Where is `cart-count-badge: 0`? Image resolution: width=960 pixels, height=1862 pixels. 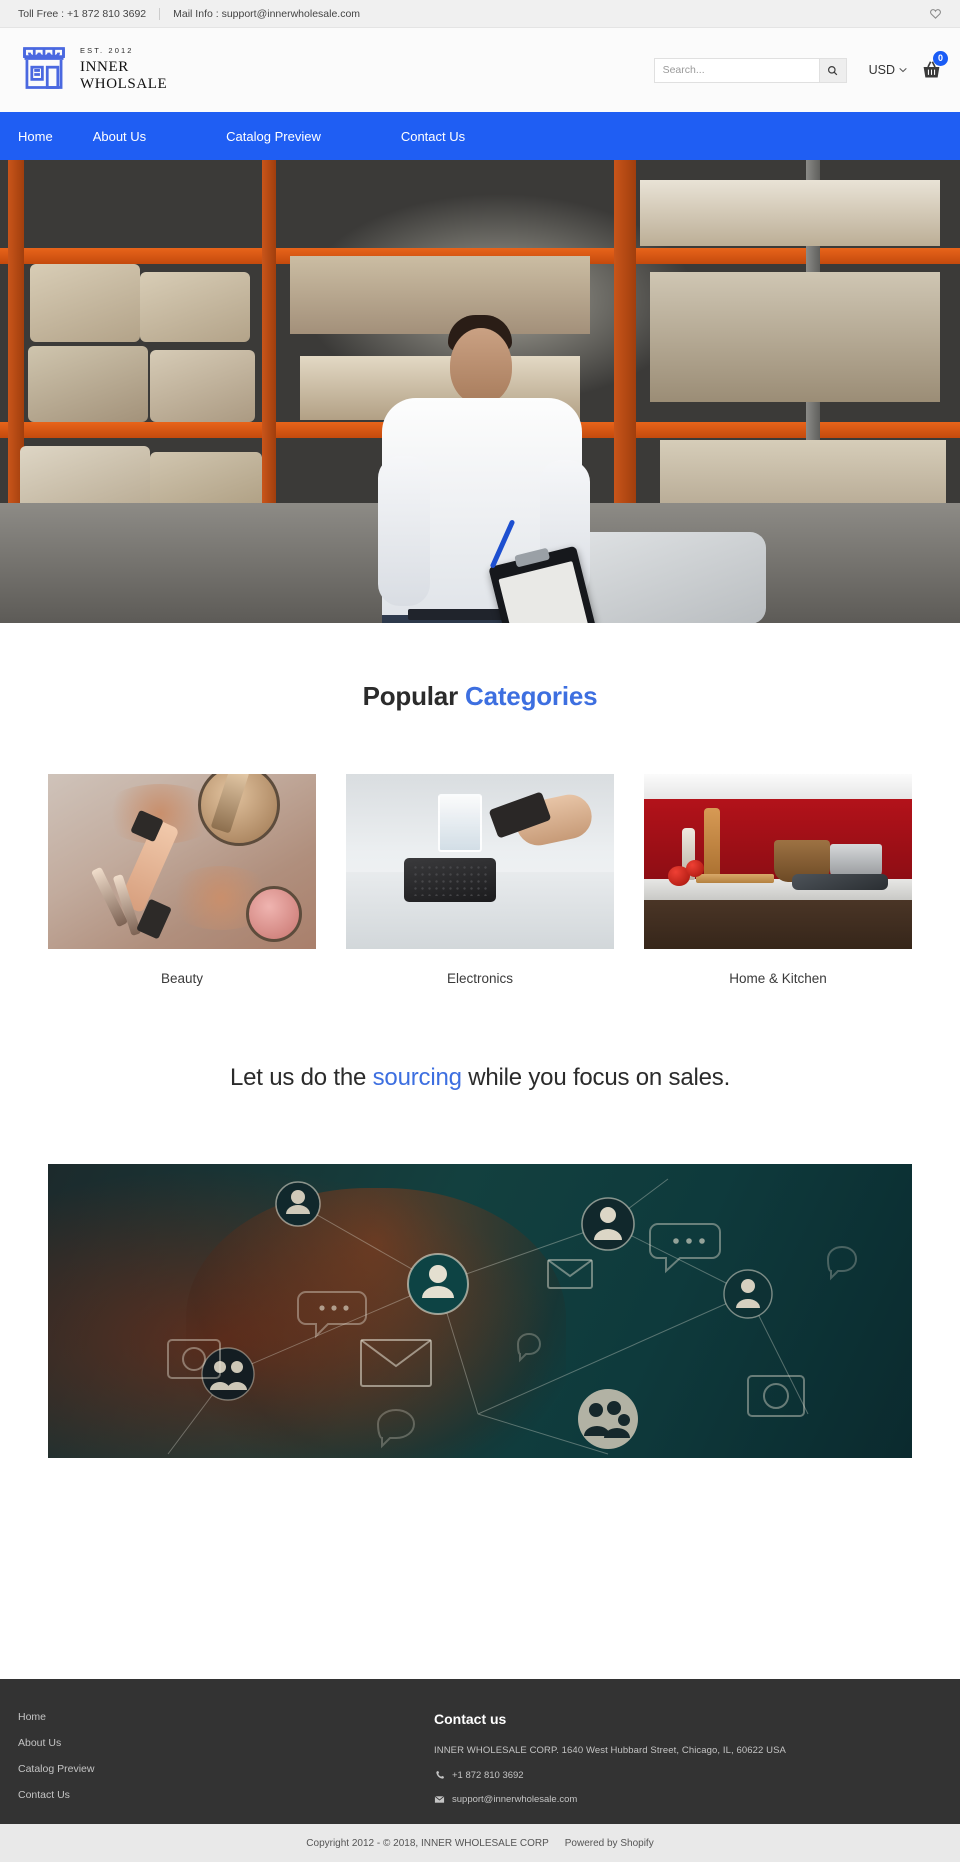 cart-count-badge: 0 is located at coordinates (940, 58).